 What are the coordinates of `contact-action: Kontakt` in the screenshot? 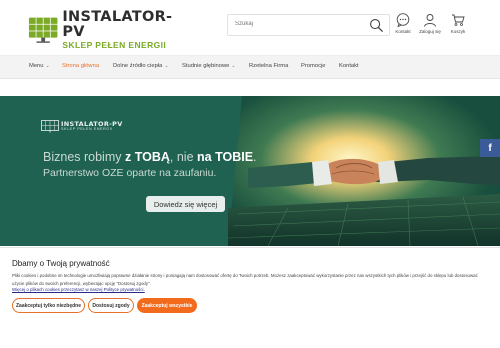 It's located at (403, 26).